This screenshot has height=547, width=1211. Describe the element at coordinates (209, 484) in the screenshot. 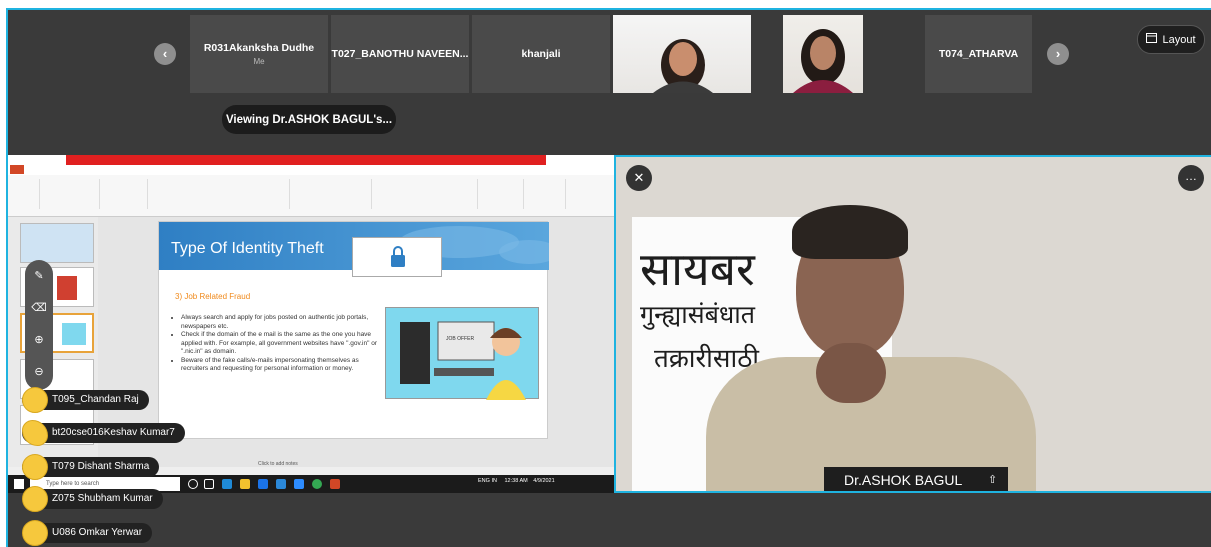

I see `task-view-icon` at that location.